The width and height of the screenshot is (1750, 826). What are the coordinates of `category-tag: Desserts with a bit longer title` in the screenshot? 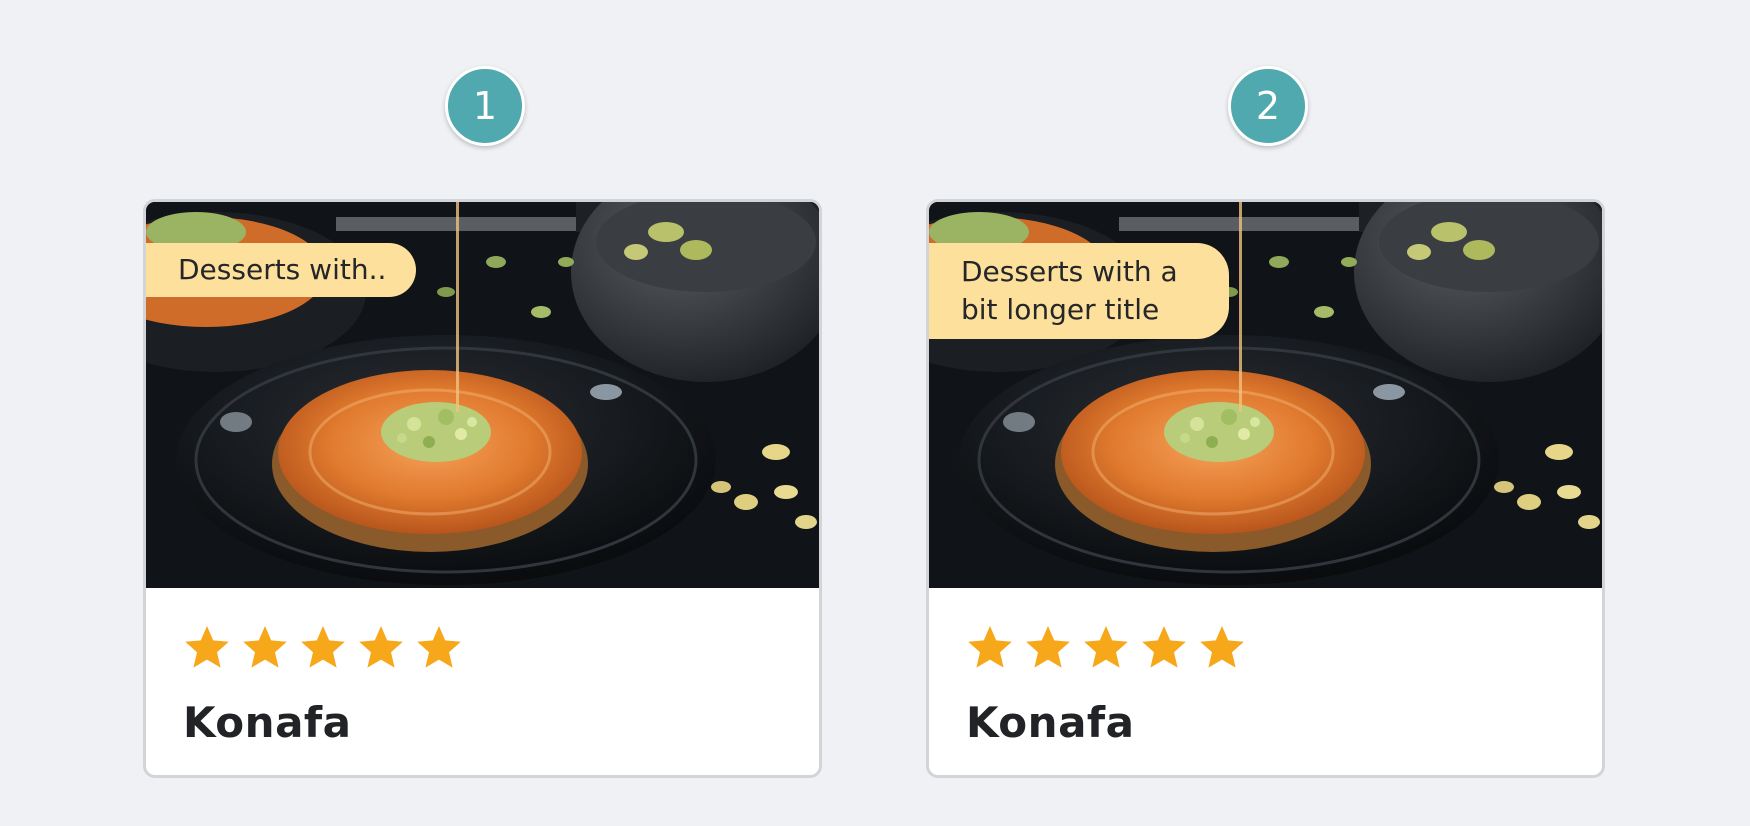 It's located at (1079, 291).